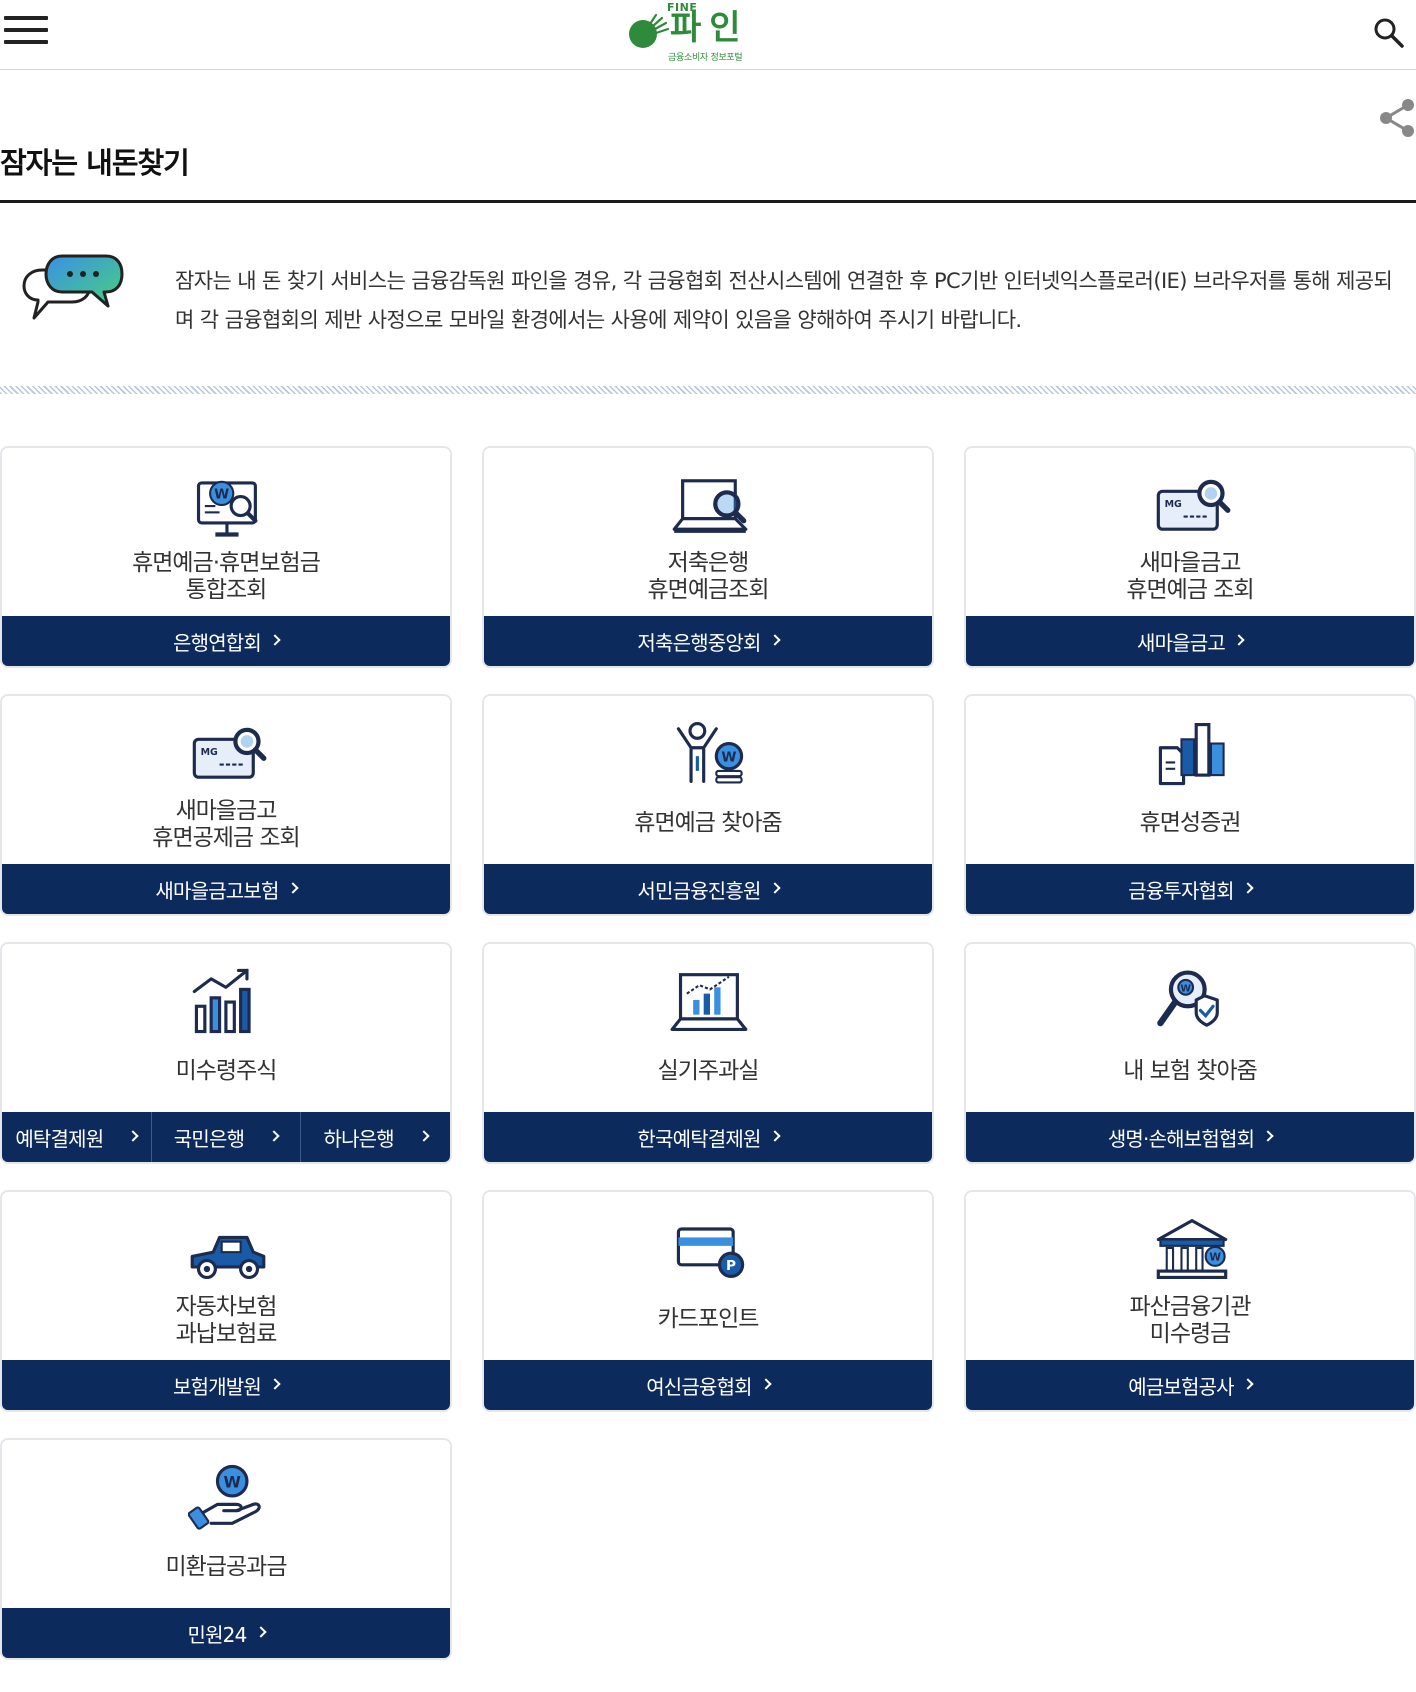  Describe the element at coordinates (699, 642) in the screenshot. I see `institution-link-label: 저축은행중앙회` at that location.